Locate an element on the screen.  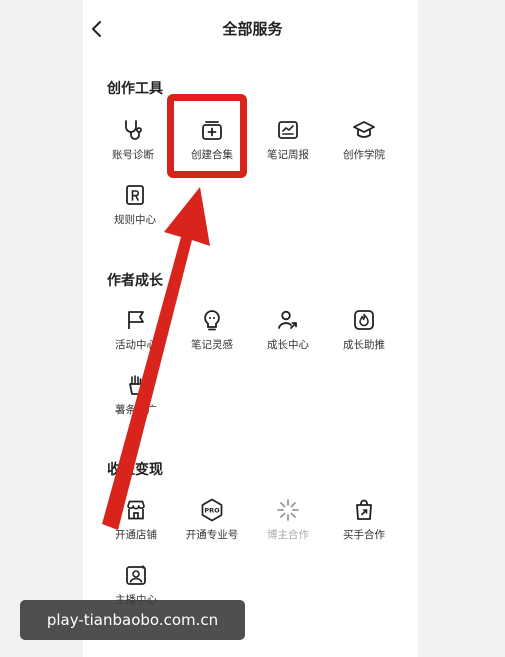
item-open-pro-account: PRO 开通专业号 is located at coordinates (212, 528).